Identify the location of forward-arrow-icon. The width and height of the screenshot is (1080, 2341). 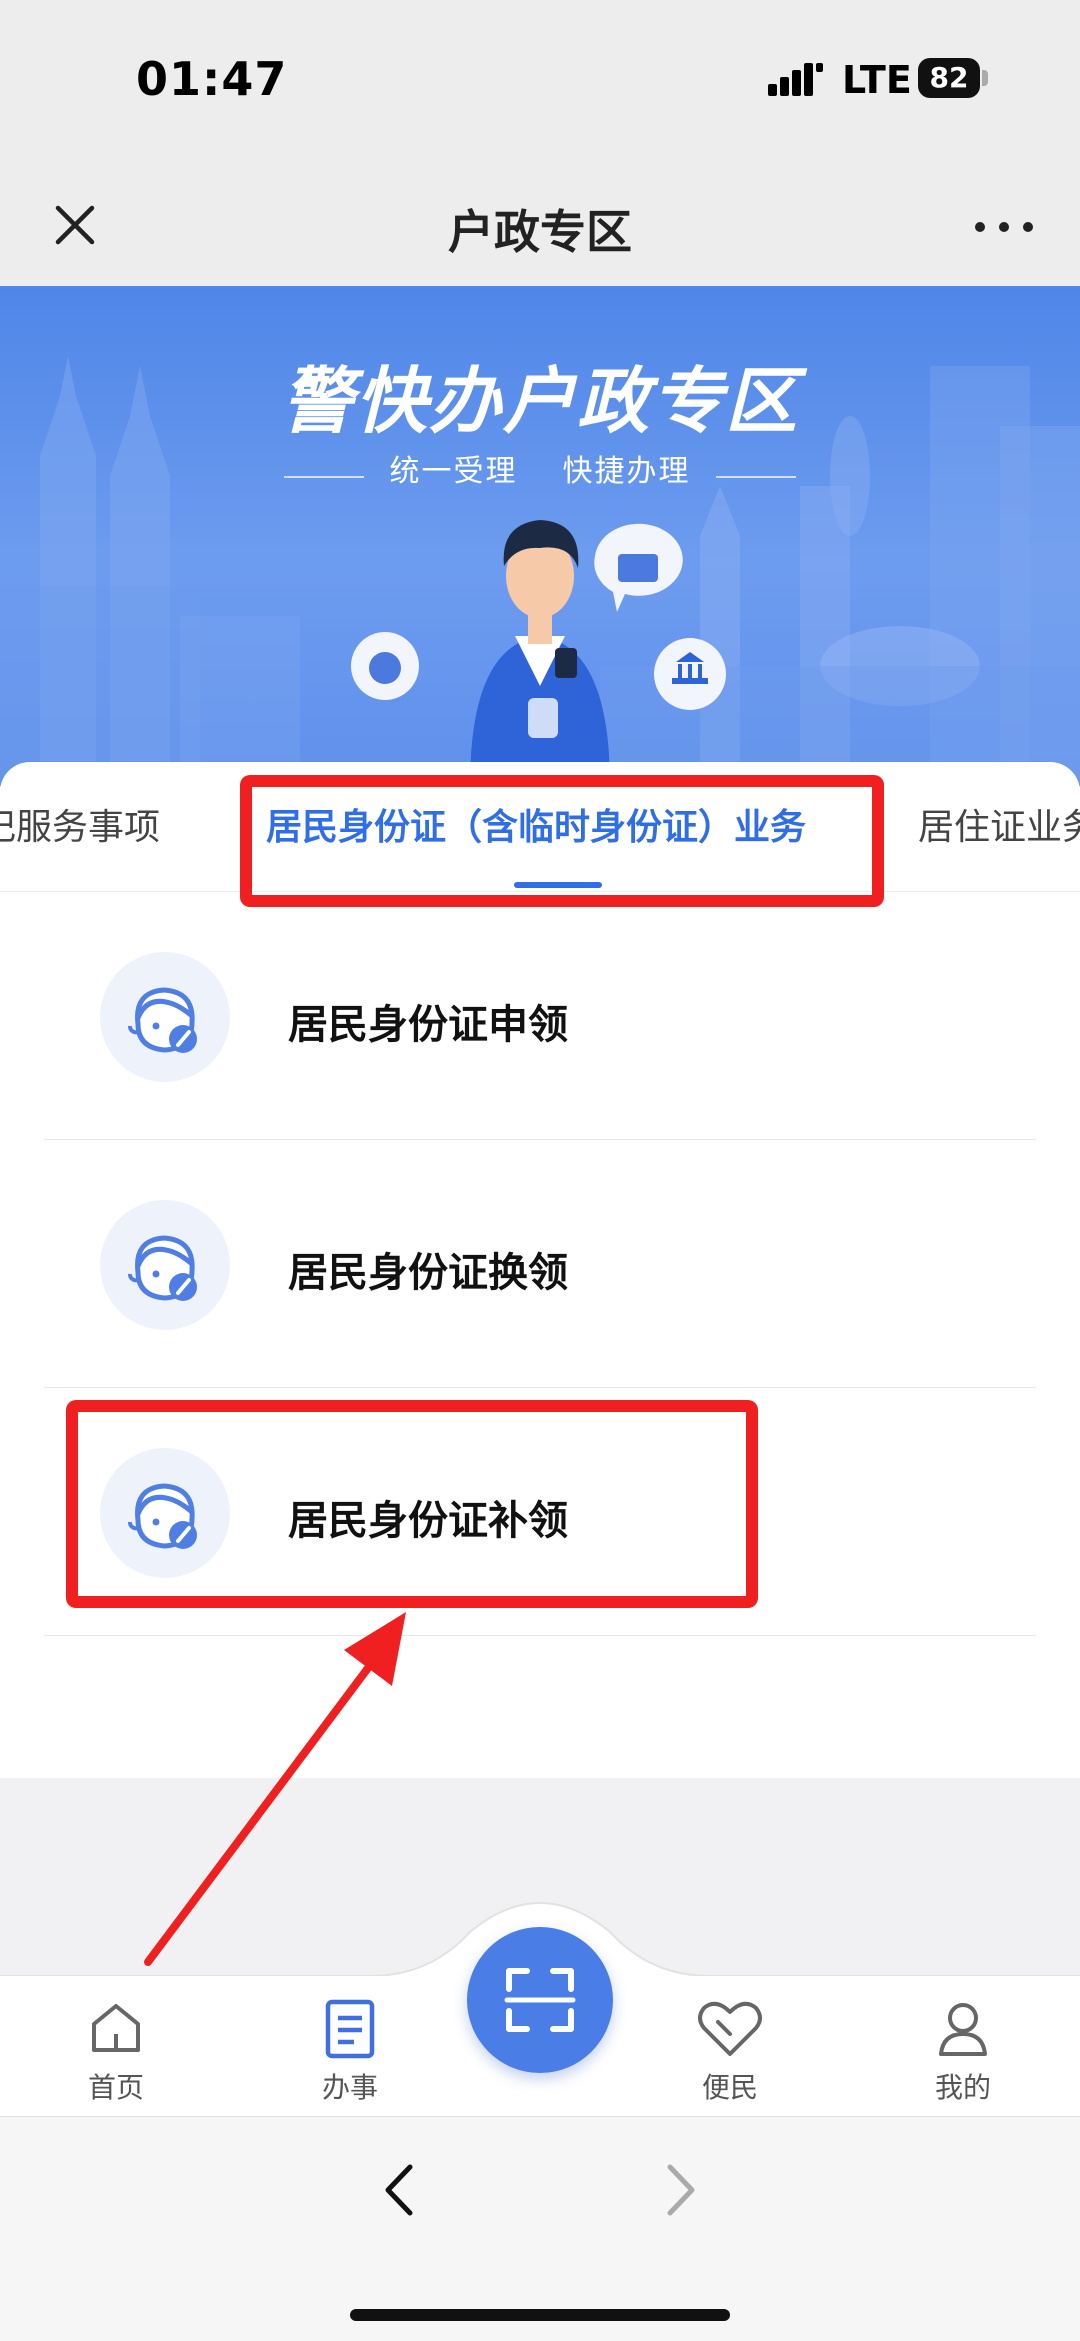
(680, 2190).